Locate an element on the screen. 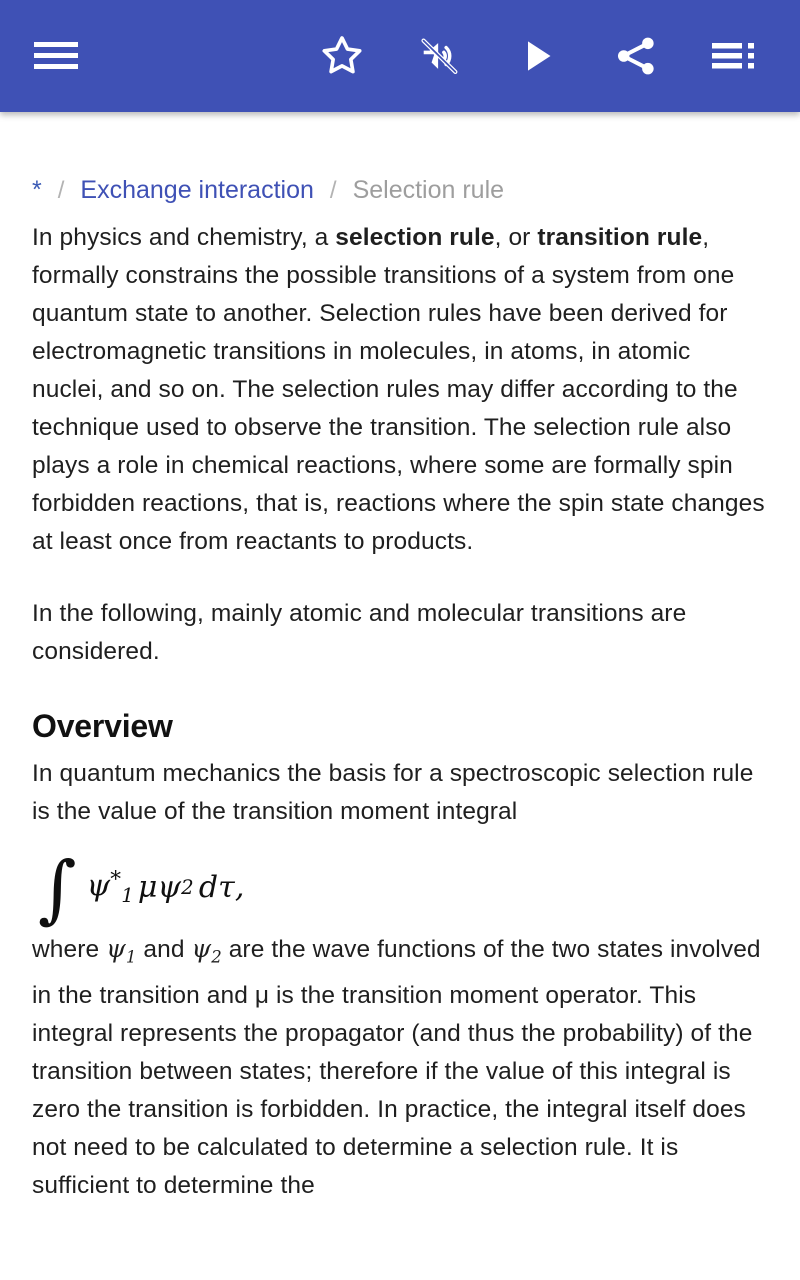  app-bar-actions is located at coordinates (545, 56).